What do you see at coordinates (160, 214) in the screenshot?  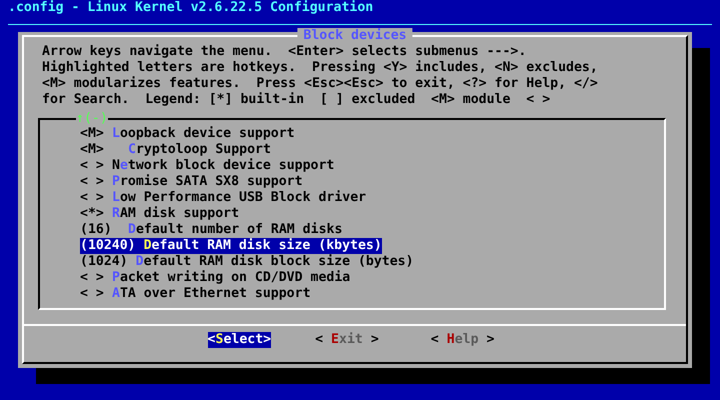 I see `menu-item: <*> RAM disk support` at bounding box center [160, 214].